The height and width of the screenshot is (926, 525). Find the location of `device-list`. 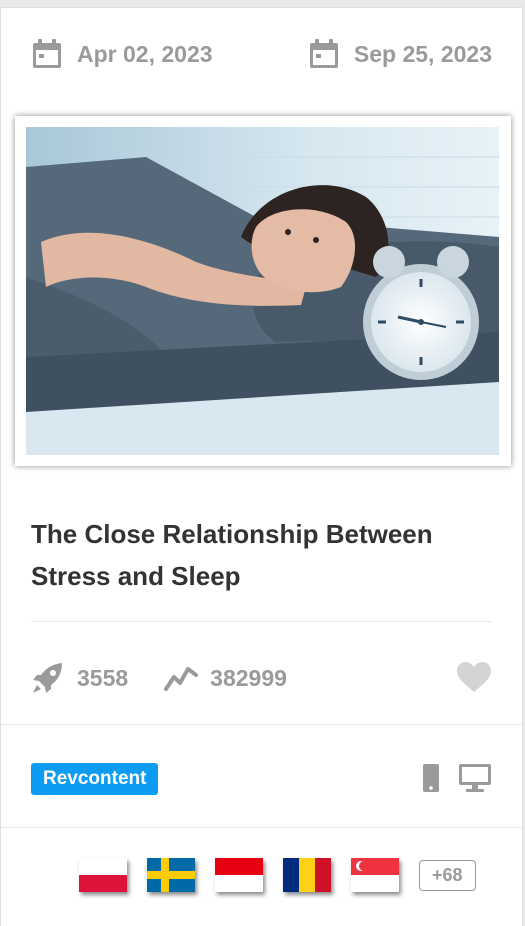

device-list is located at coordinates (448, 778).